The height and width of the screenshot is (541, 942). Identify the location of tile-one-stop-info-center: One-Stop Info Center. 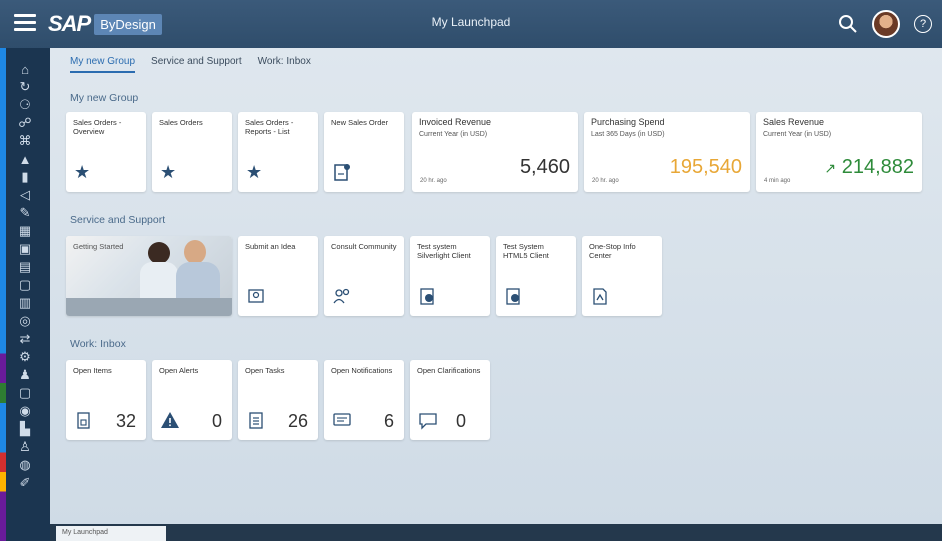
(622, 276).